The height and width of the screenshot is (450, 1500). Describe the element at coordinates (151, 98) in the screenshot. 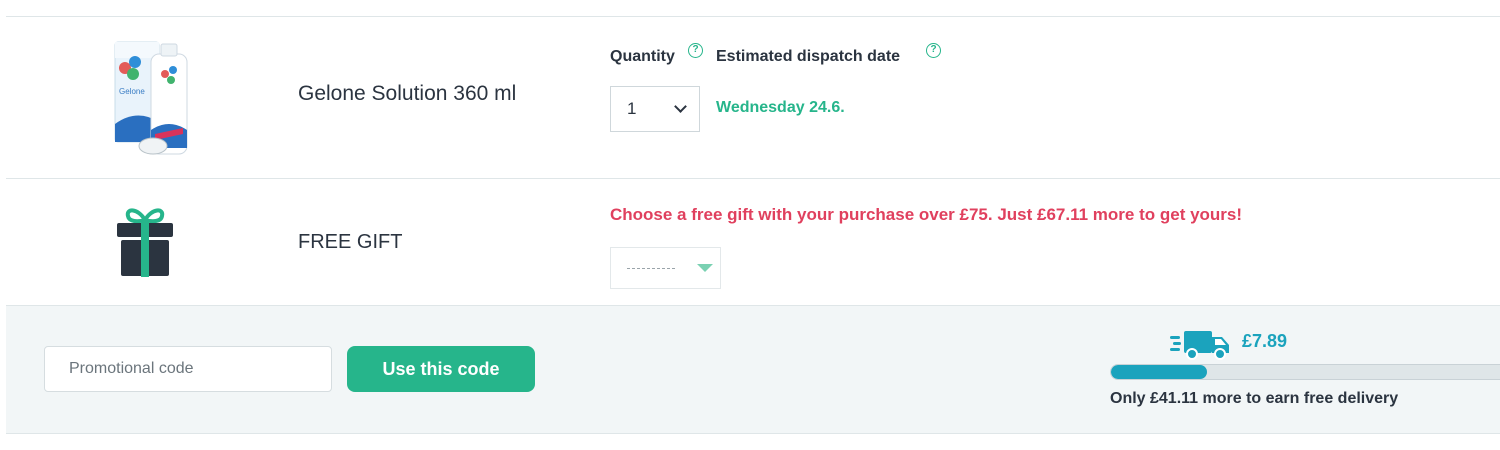

I see `product-image: Gelone` at that location.